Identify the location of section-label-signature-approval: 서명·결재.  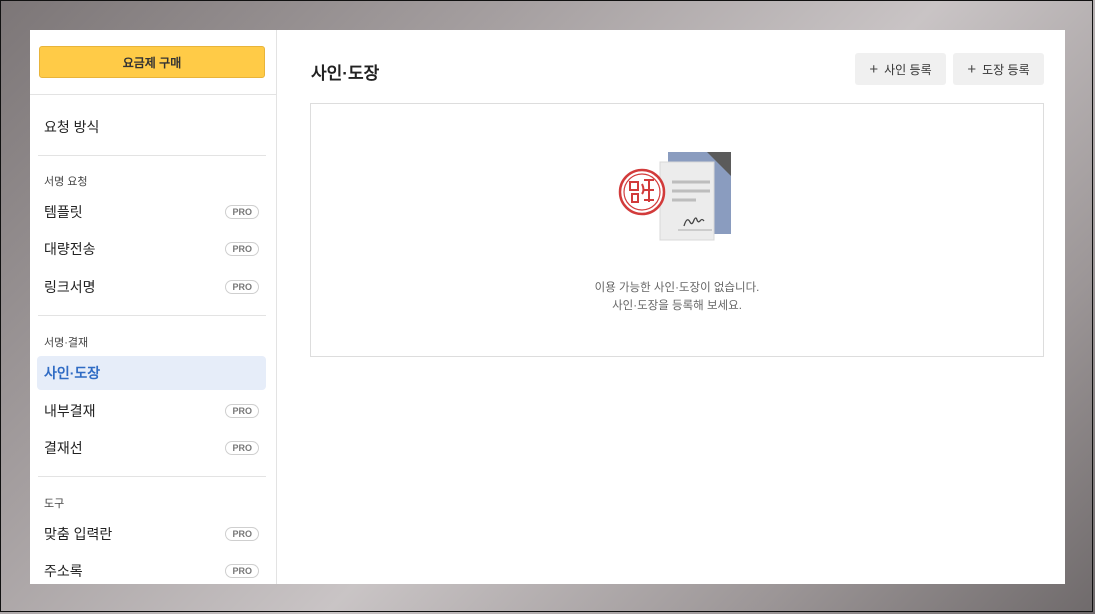
(66, 343).